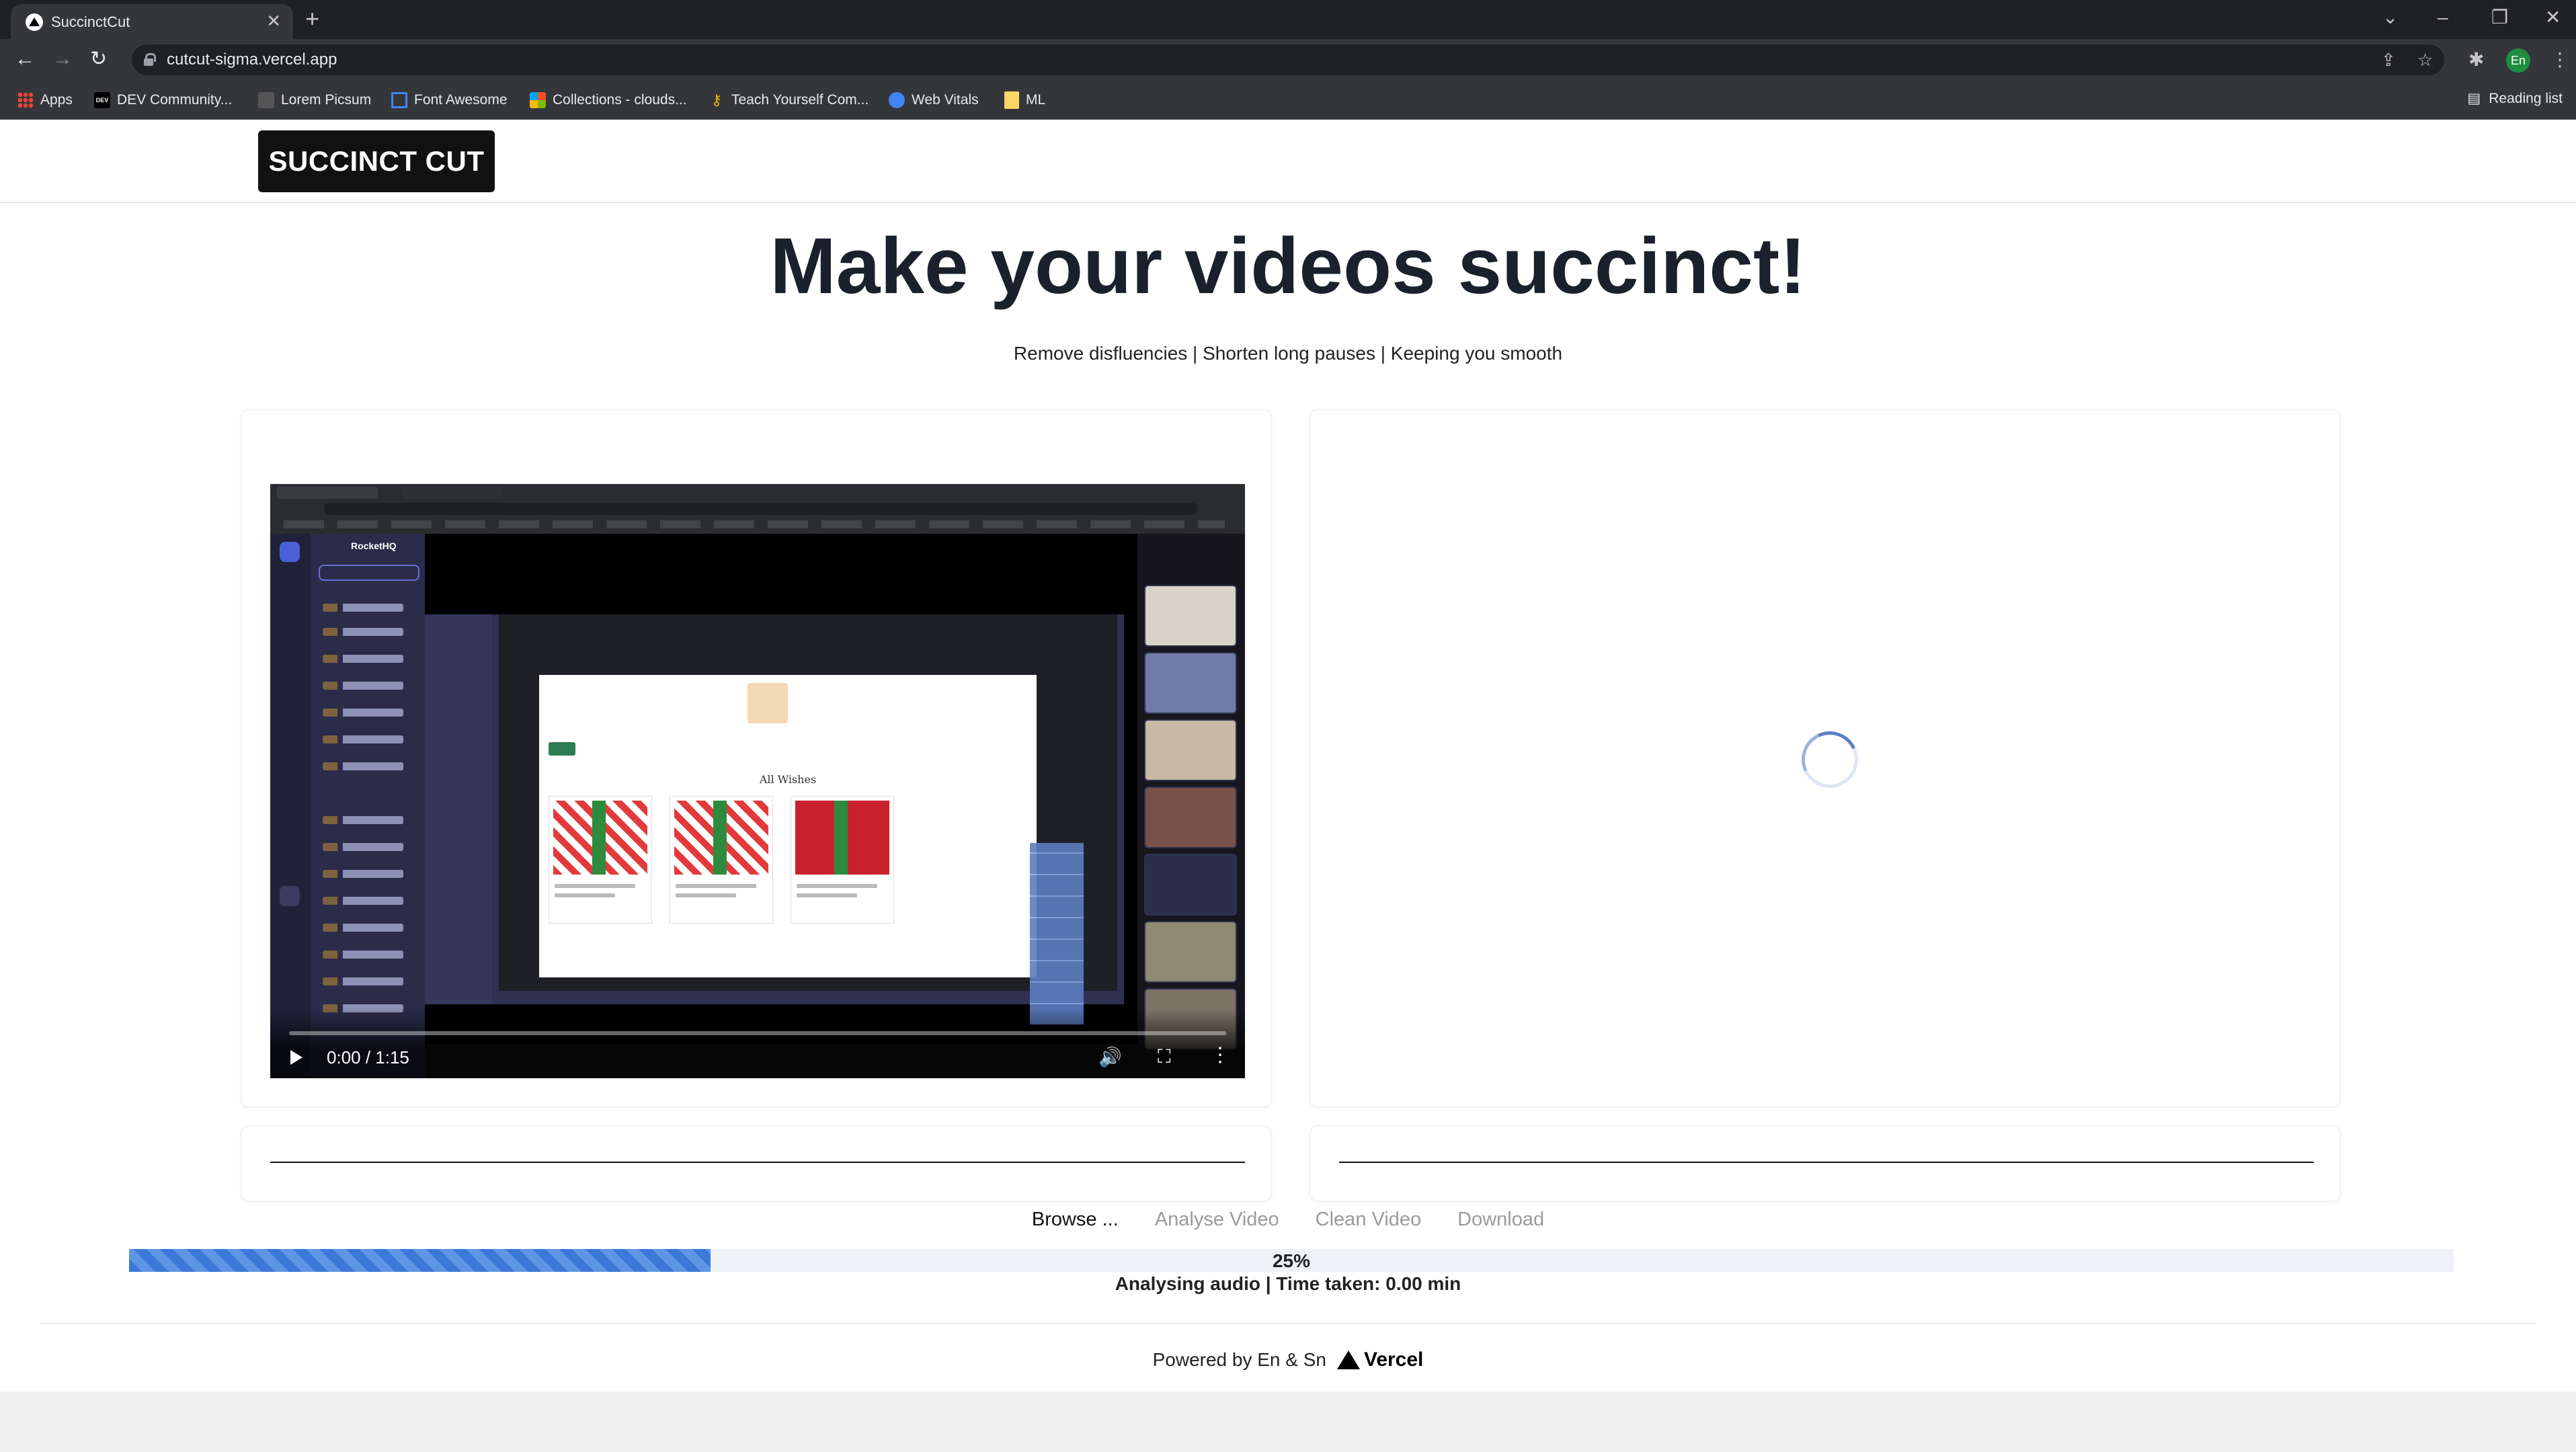 The image size is (2576, 1452). I want to click on browser-menu-icon: ⋮, so click(2559, 60).